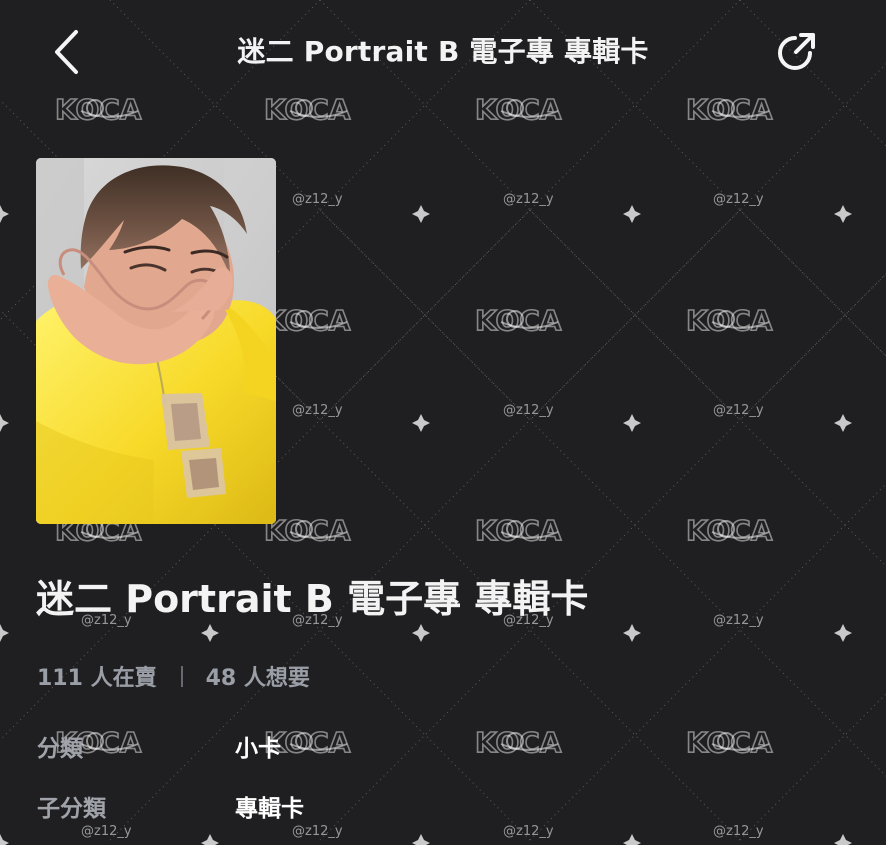 This screenshot has width=886, height=845. I want to click on share-button, so click(796, 52).